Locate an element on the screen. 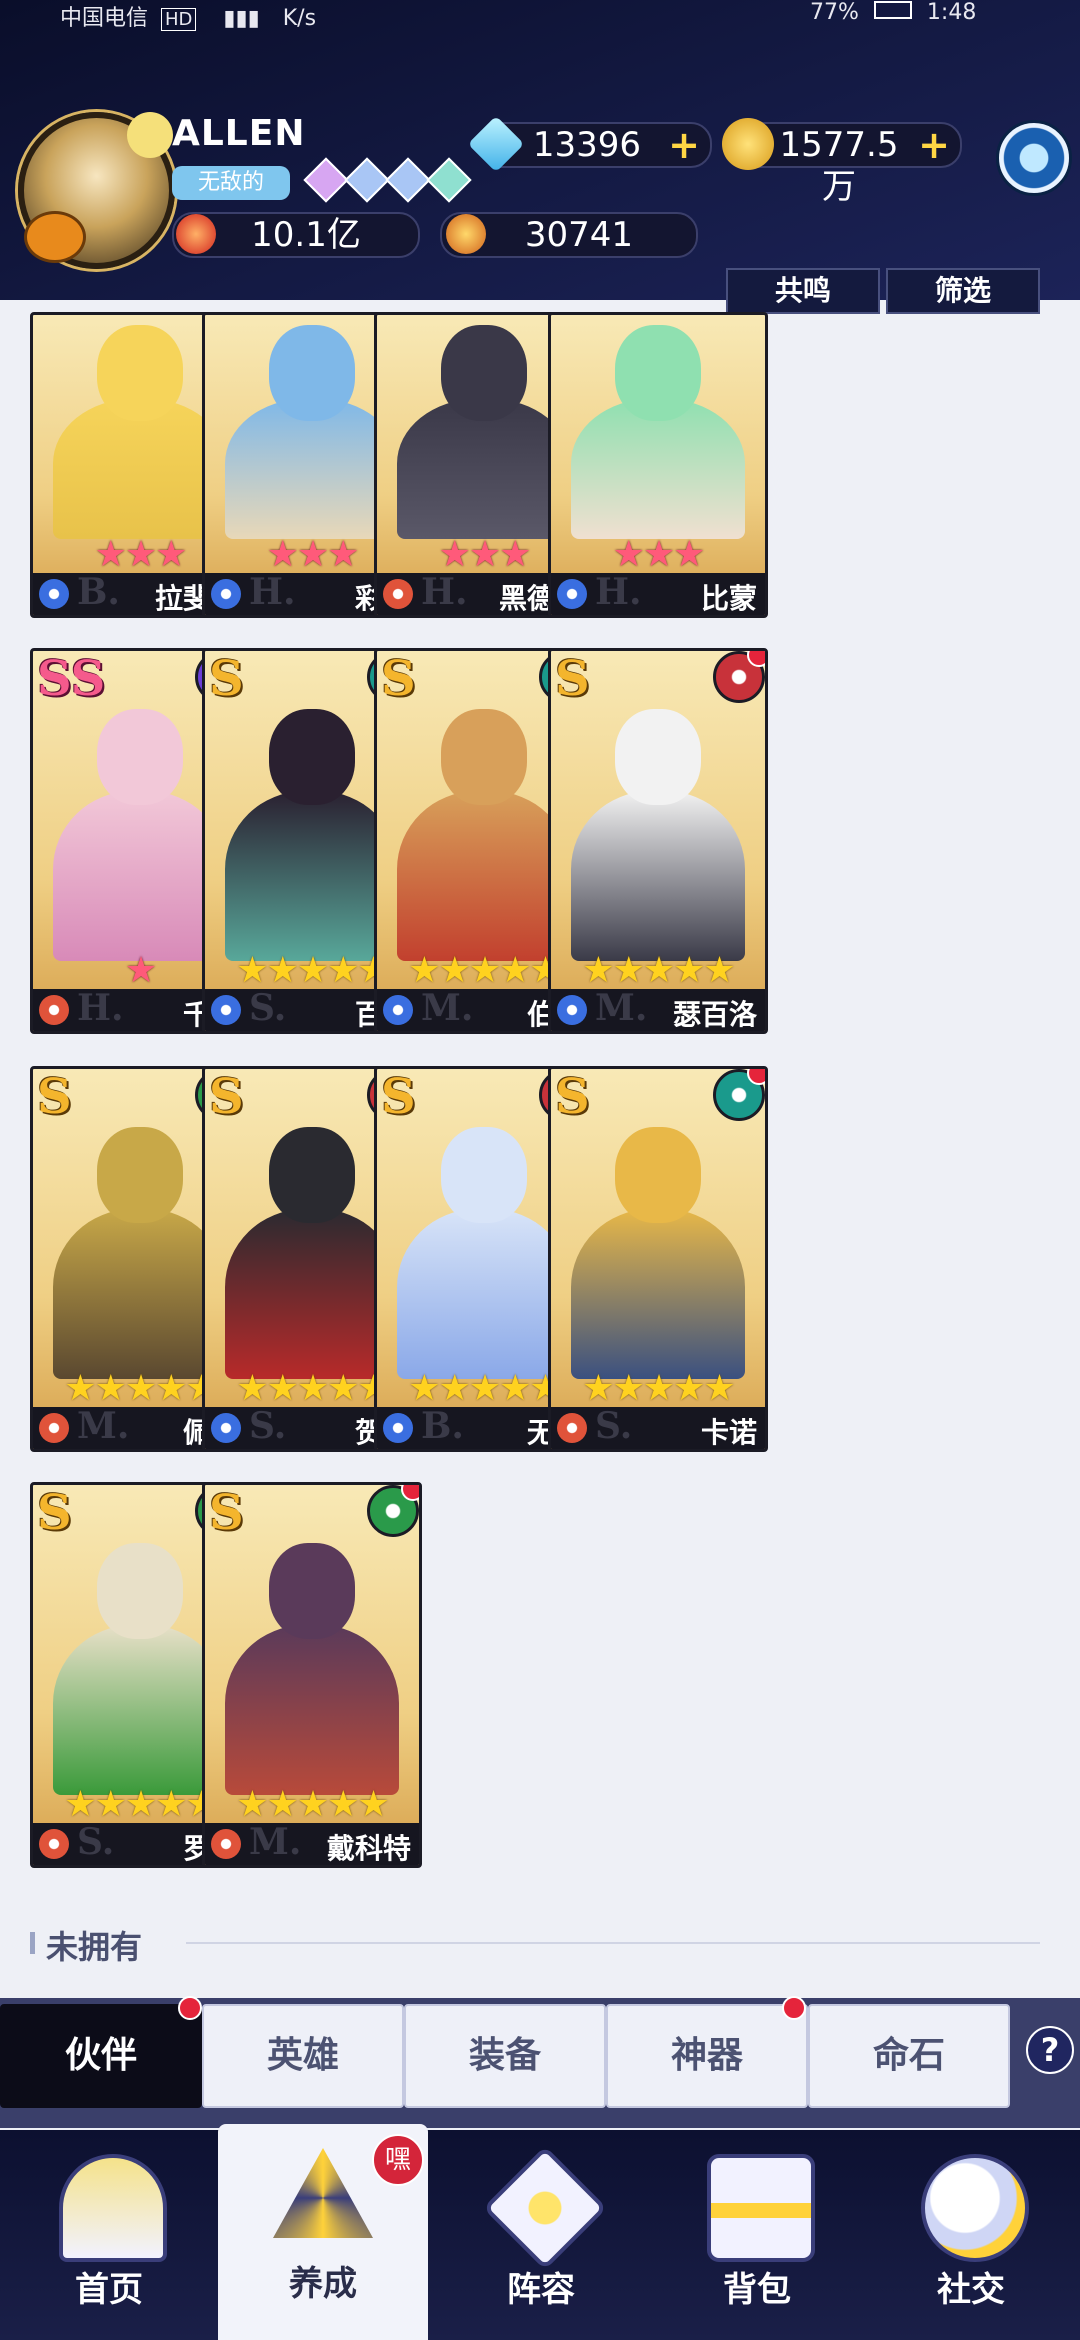 This screenshot has height=2340, width=1080. bottom-nav: 首页 嘿 养成 阵容 背包 社交 is located at coordinates (540, 2232).